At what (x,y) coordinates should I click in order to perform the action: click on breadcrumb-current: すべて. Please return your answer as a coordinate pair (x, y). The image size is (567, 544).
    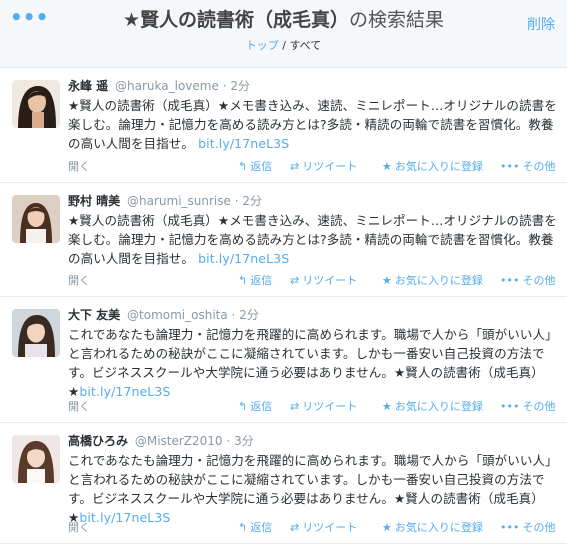
    Looking at the image, I should click on (305, 45).